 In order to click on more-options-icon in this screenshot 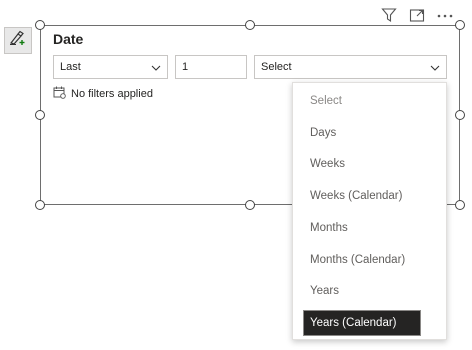, I will do `click(445, 15)`.